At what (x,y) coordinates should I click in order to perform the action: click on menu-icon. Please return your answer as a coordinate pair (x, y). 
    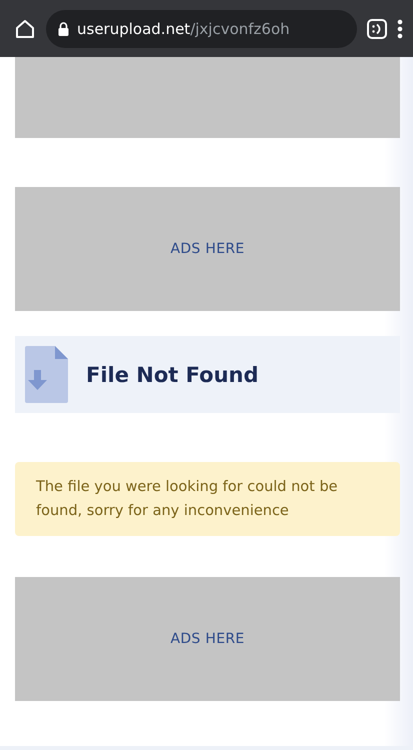
    Looking at the image, I should click on (400, 28).